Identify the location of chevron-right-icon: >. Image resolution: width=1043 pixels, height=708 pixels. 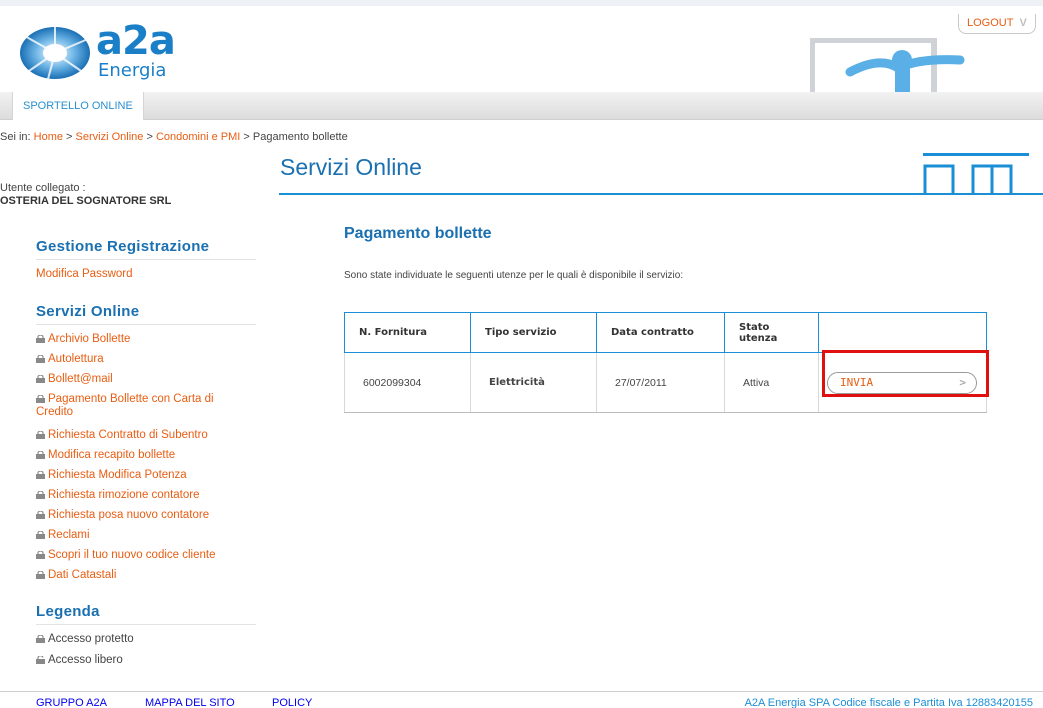
(962, 382).